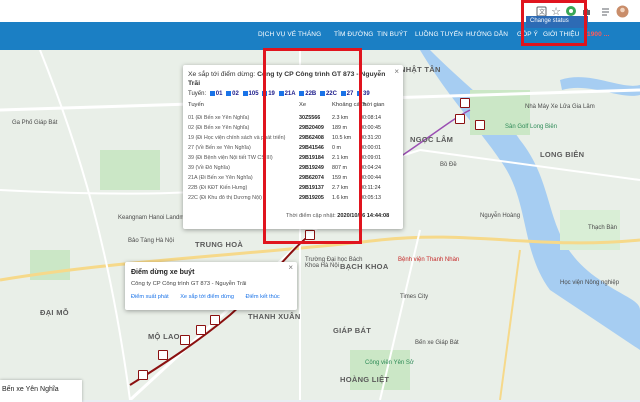  I want to click on nav-item-monthly-ticket: DỊCH VỤ VÉ THÁNG, so click(289, 34).